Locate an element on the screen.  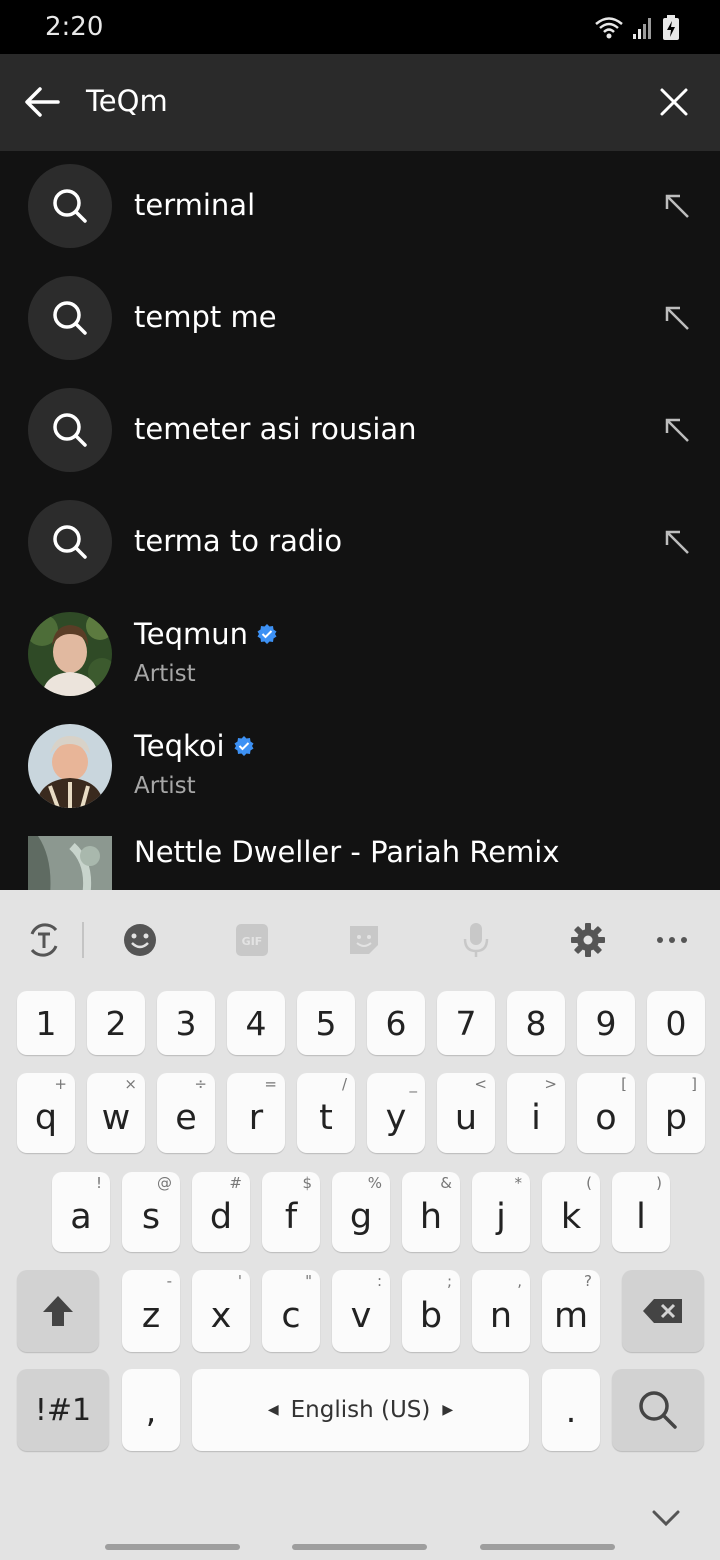
suggestion-item: terminal is located at coordinates (360, 207).